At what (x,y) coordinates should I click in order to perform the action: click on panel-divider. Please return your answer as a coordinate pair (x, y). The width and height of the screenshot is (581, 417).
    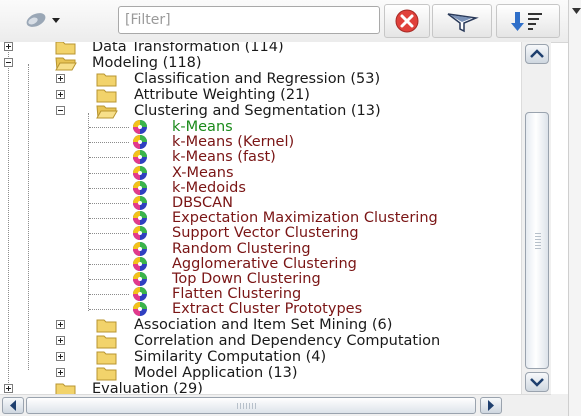
    Looking at the image, I should click on (568, 208).